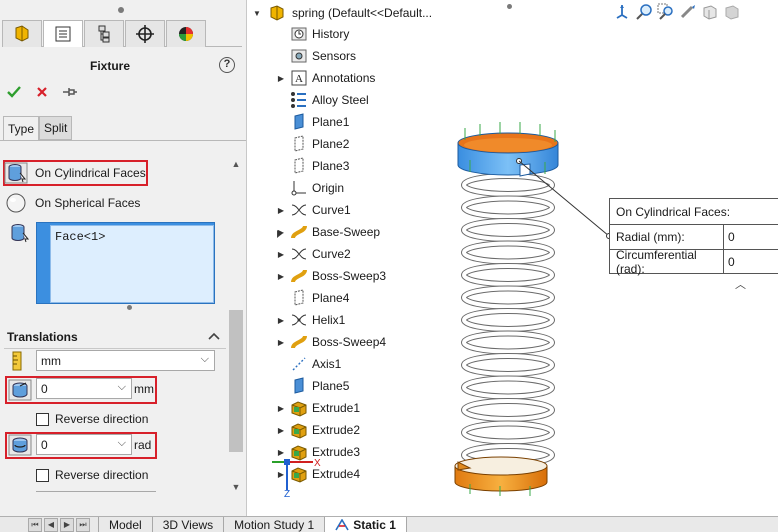  Describe the element at coordinates (501, 474) in the screenshot. I see `bottom-end-cap` at that location.